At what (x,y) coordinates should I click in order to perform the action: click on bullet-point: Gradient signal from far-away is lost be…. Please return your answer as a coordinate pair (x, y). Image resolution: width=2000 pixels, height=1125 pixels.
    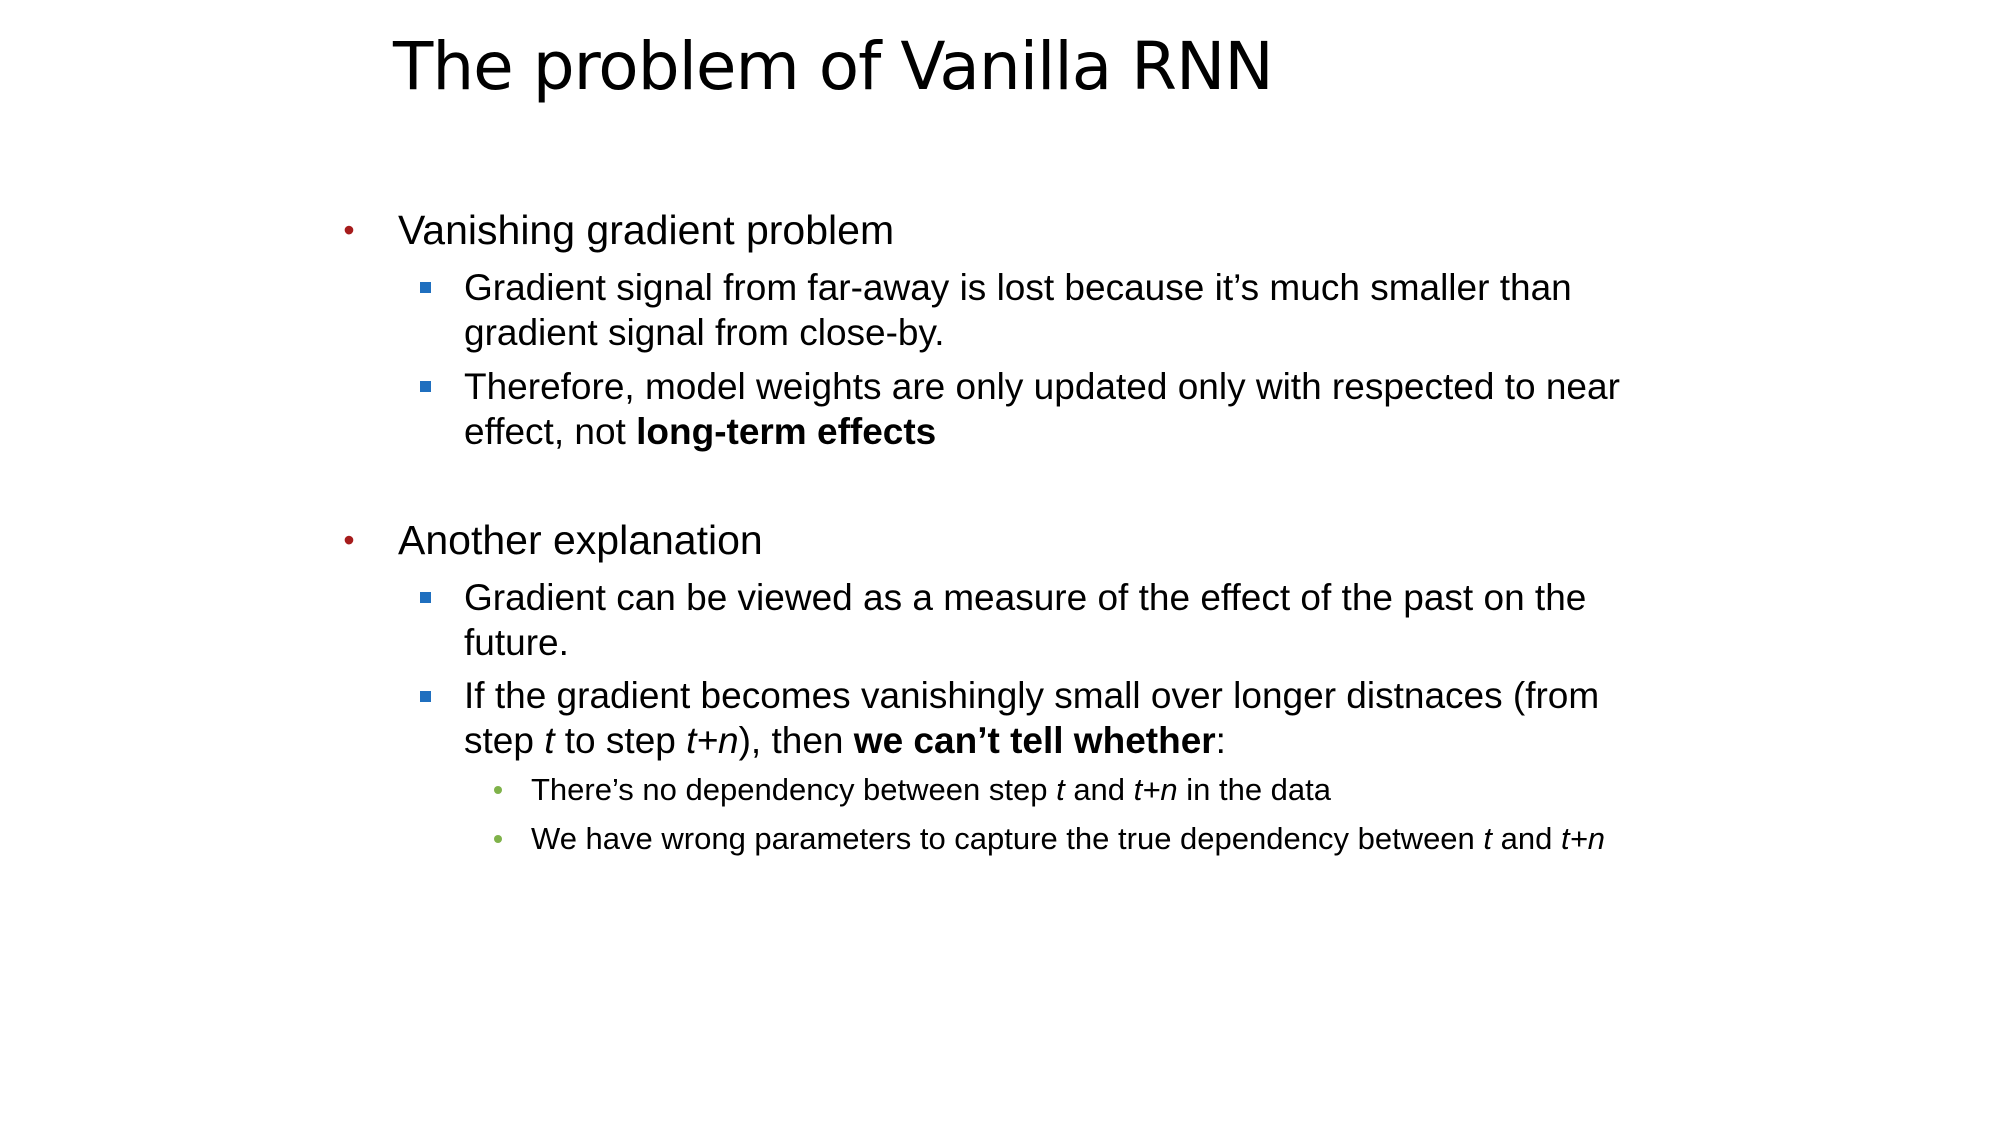
    Looking at the image, I should click on (1064, 310).